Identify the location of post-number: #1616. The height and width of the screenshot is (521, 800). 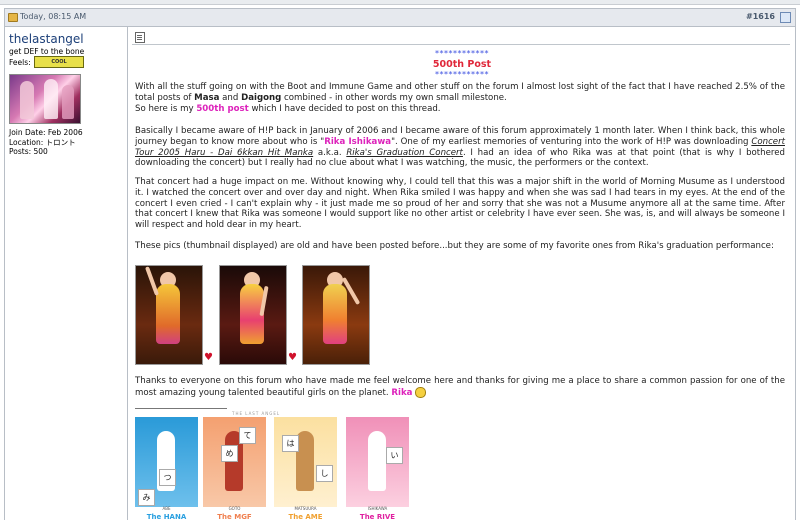
(760, 16).